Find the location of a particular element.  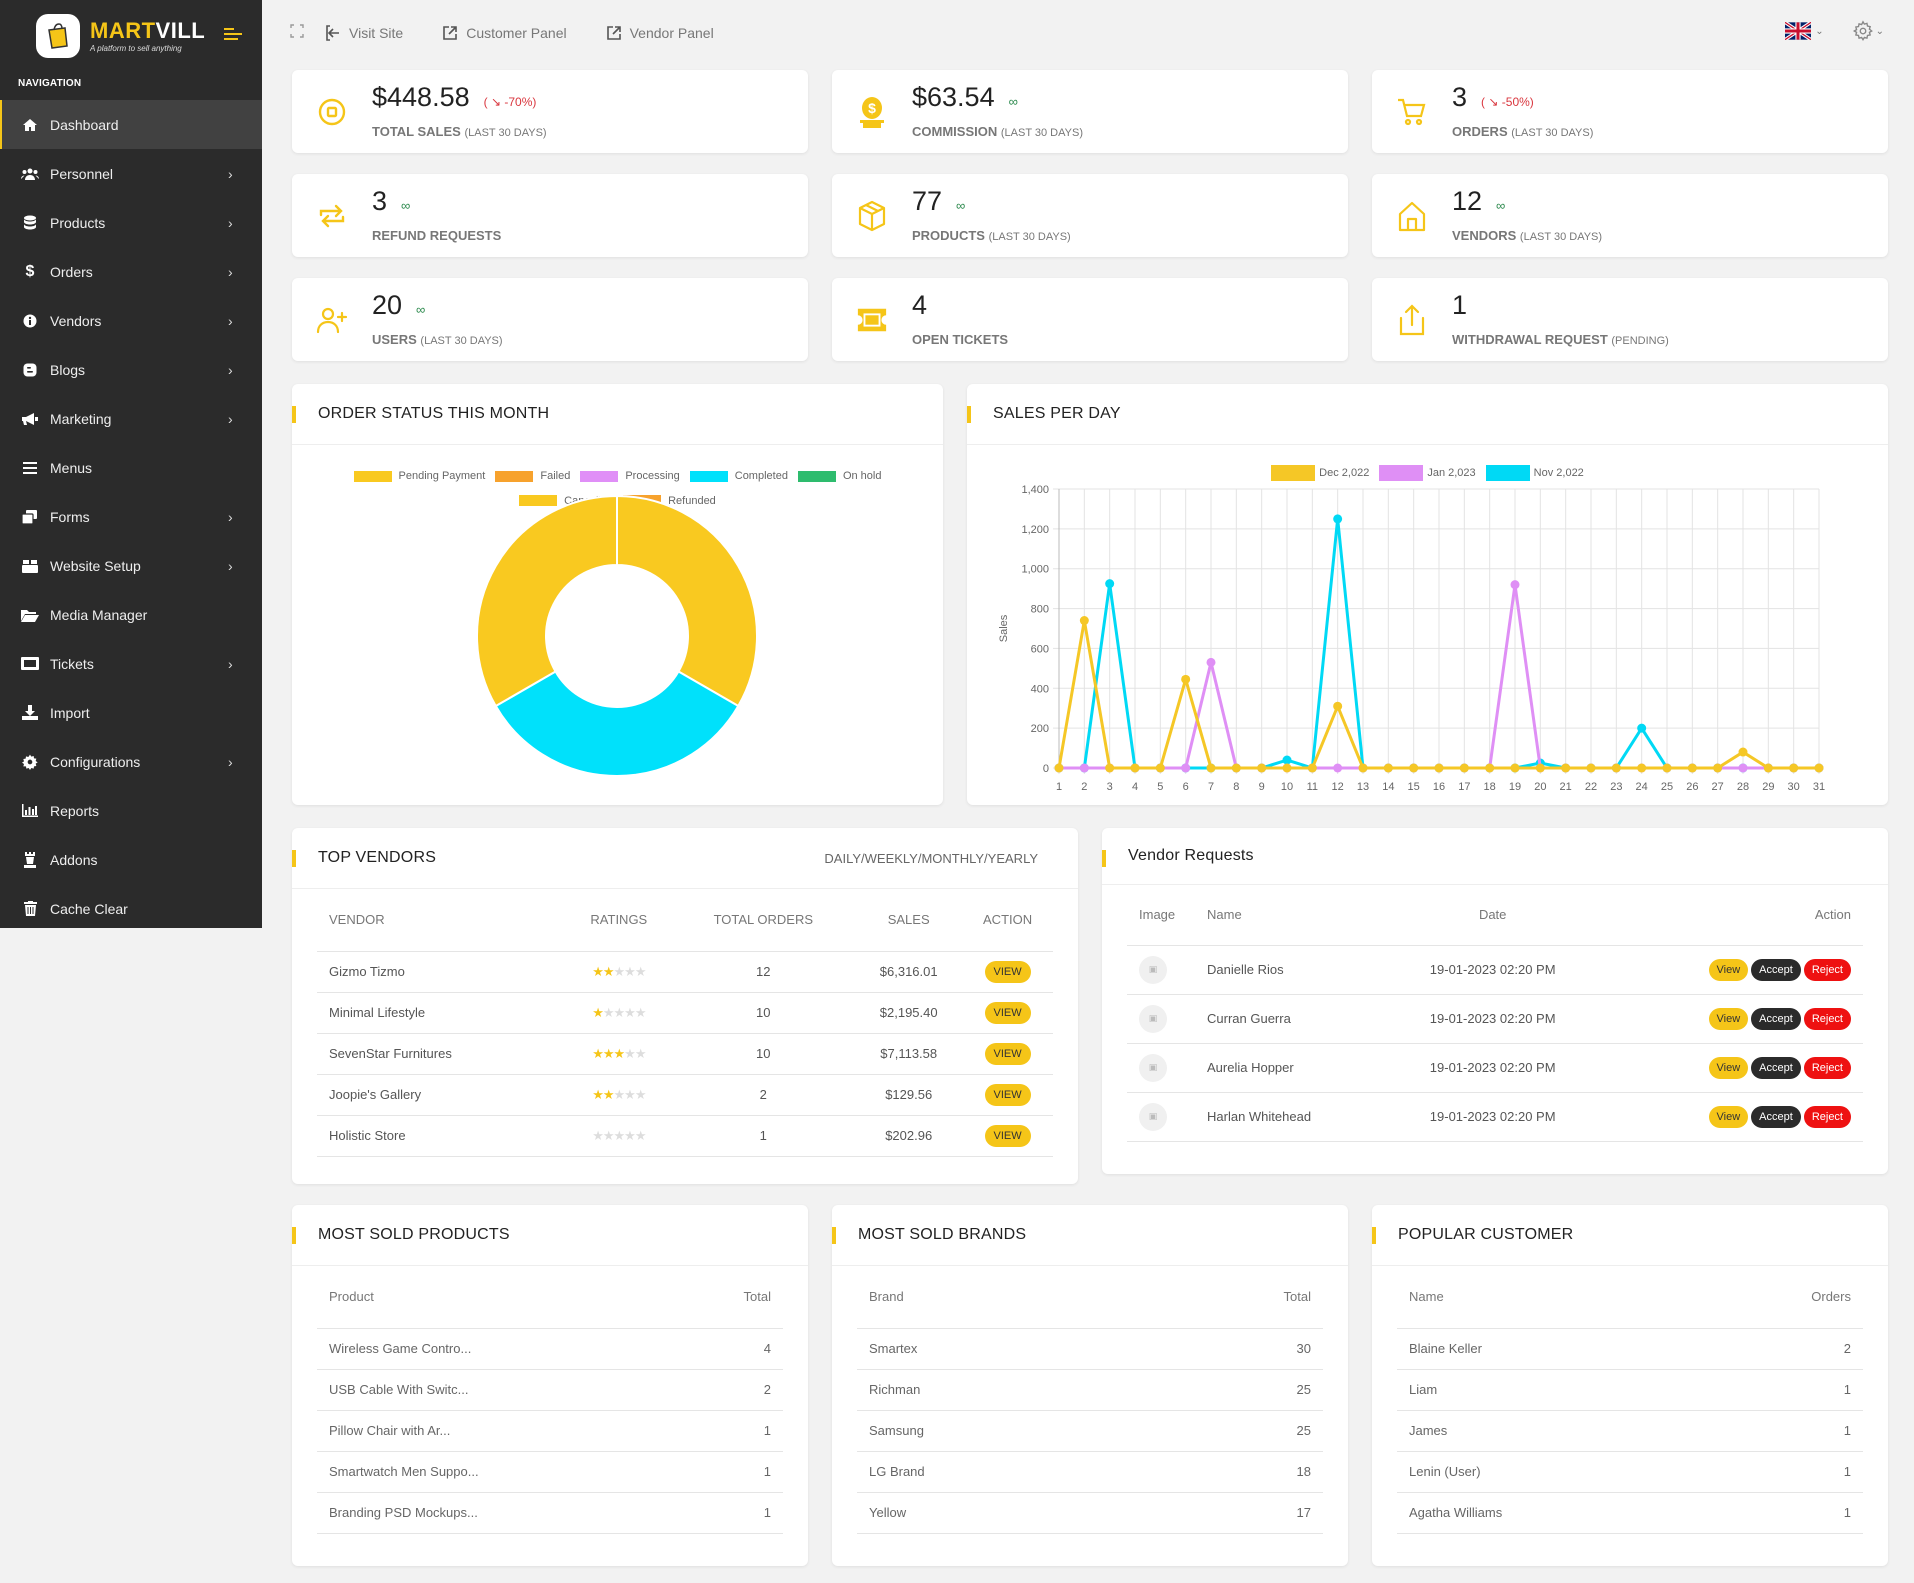

fullscreen-icon is located at coordinates (297, 33).